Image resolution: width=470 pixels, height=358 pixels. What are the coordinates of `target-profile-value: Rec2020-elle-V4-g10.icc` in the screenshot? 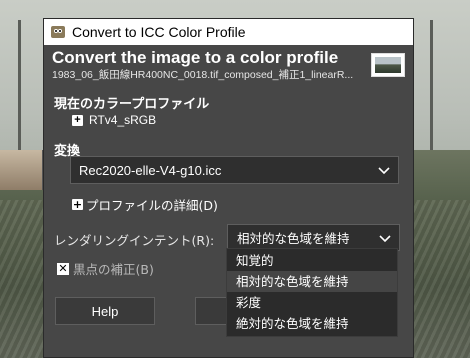 It's located at (150, 170).